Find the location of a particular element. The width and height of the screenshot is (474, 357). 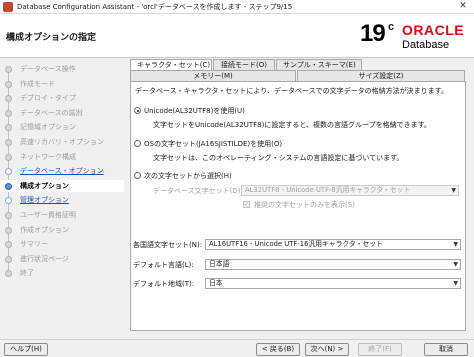

sidebar-step: 高速リカバリ・オプション is located at coordinates (62, 142).